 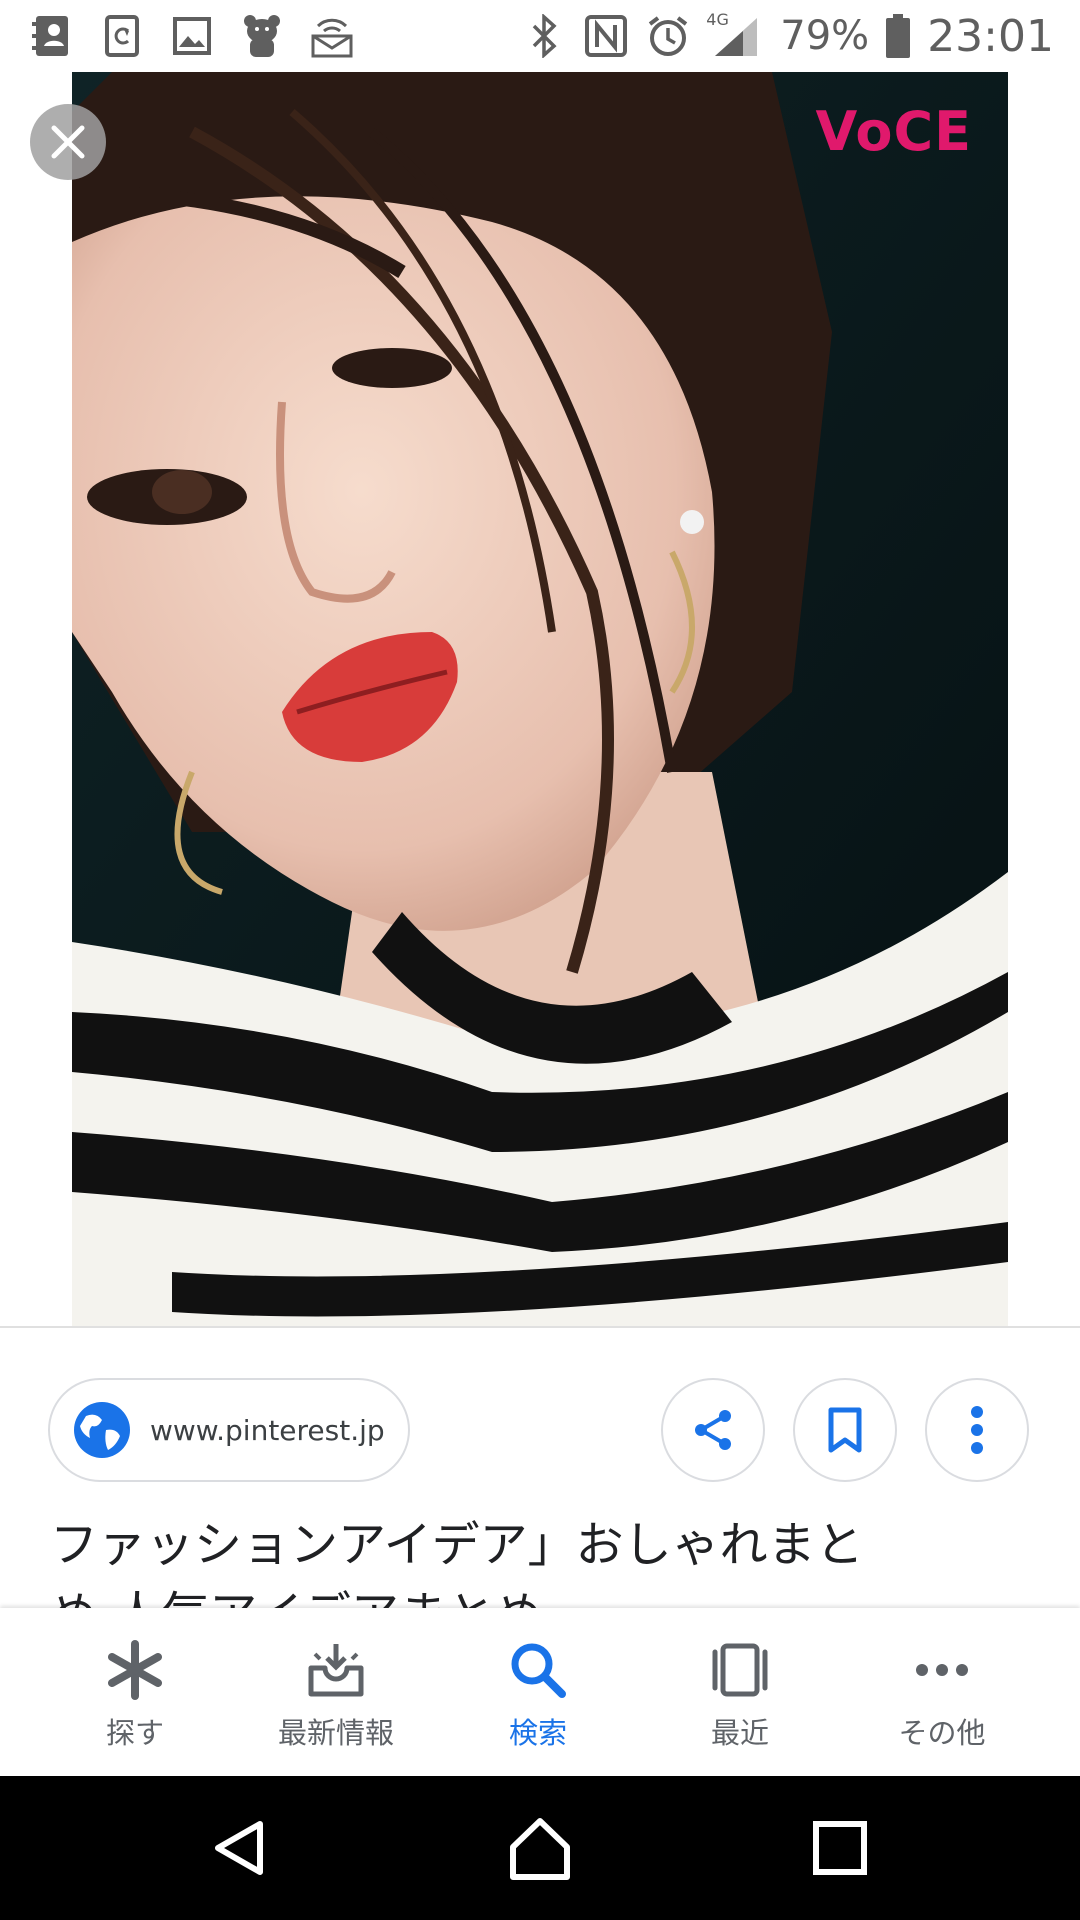 What do you see at coordinates (52, 36) in the screenshot?
I see `contacts-icon` at bounding box center [52, 36].